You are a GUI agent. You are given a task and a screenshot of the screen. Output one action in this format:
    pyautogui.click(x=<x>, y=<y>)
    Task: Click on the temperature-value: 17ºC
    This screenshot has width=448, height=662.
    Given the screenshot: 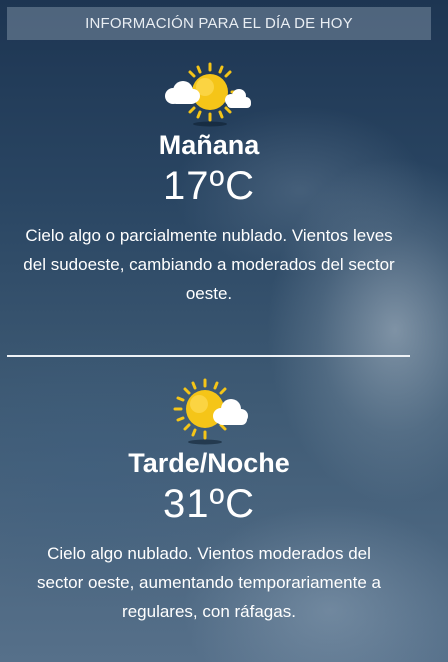 What is the action you would take?
    pyautogui.click(x=209, y=186)
    